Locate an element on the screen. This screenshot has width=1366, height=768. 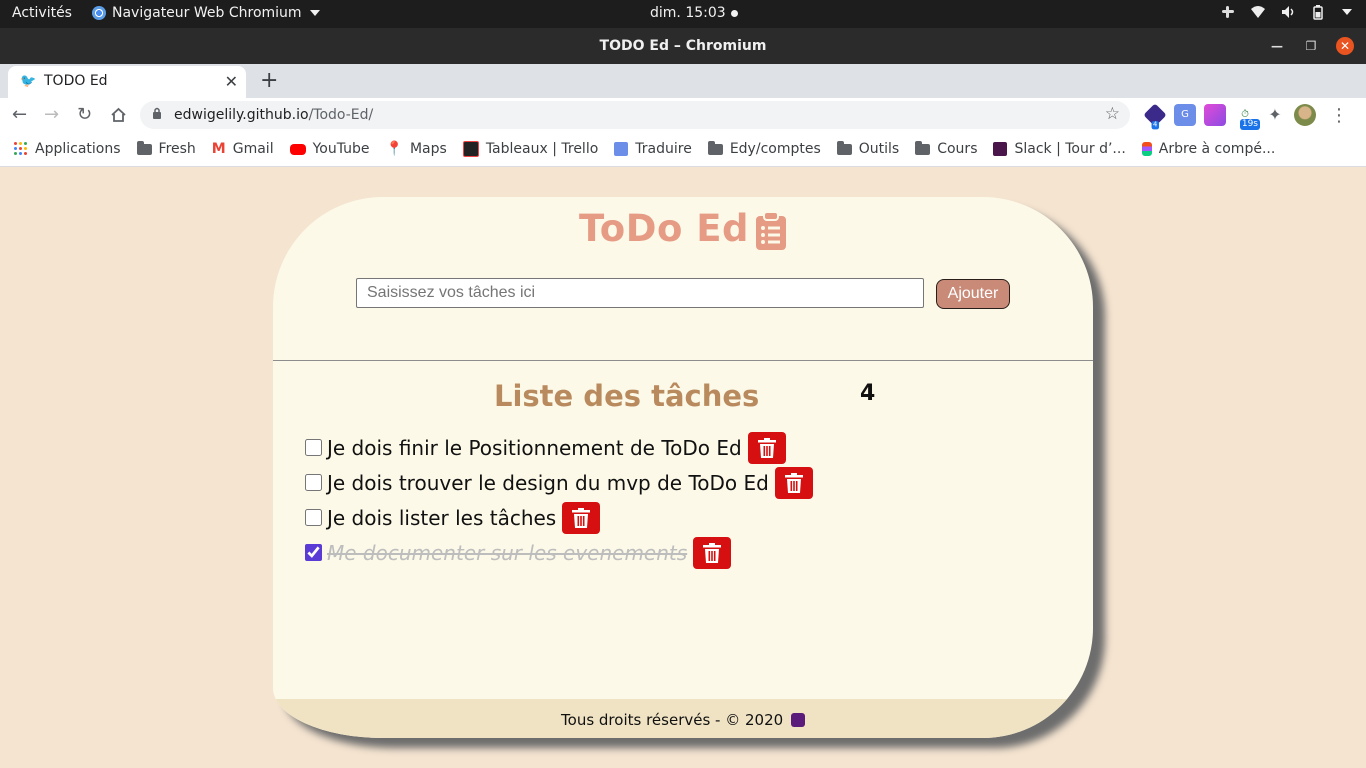
slack-tray-icon is located at coordinates (1228, 12).